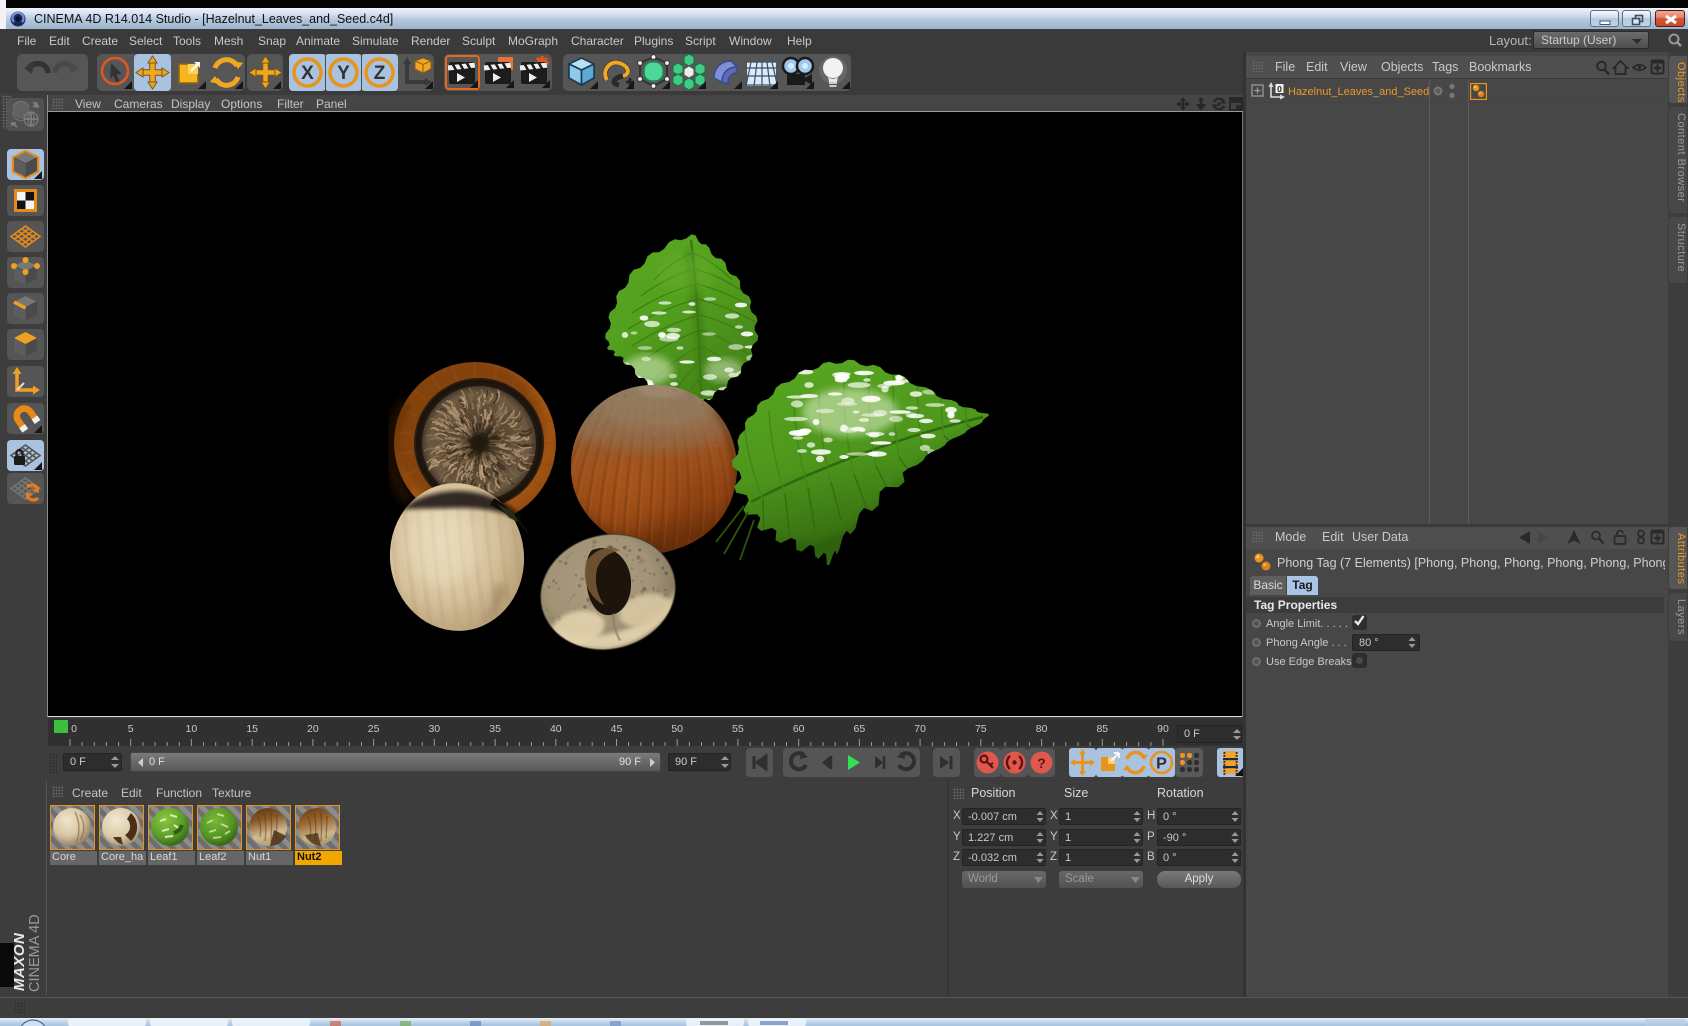  I want to click on svg-text: 35, so click(495, 729).